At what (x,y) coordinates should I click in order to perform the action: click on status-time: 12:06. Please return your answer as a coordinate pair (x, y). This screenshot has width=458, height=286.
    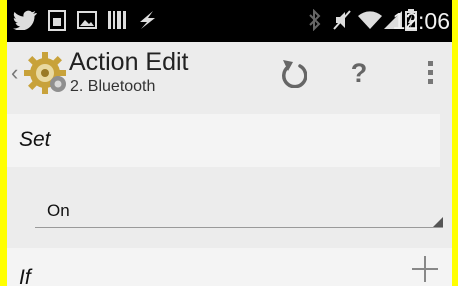
    Looking at the image, I should click on (421, 21).